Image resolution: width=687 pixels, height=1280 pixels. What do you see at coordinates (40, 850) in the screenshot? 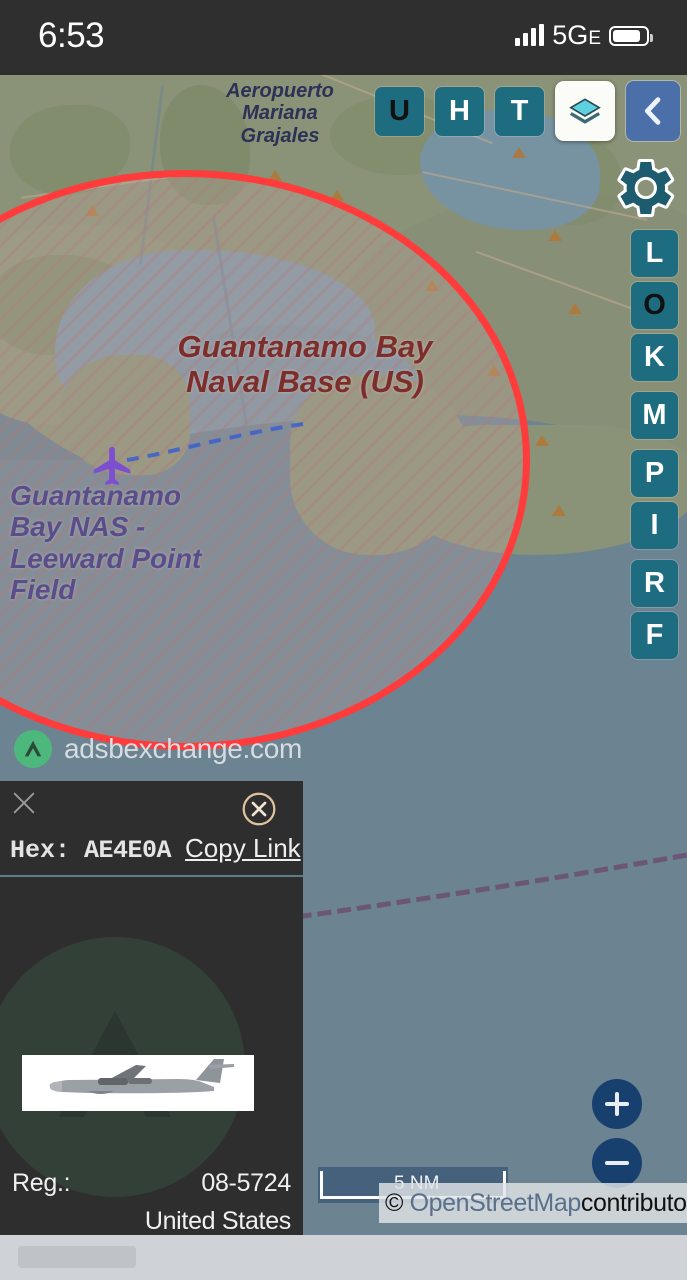
I see `hex-label: Hex:` at bounding box center [40, 850].